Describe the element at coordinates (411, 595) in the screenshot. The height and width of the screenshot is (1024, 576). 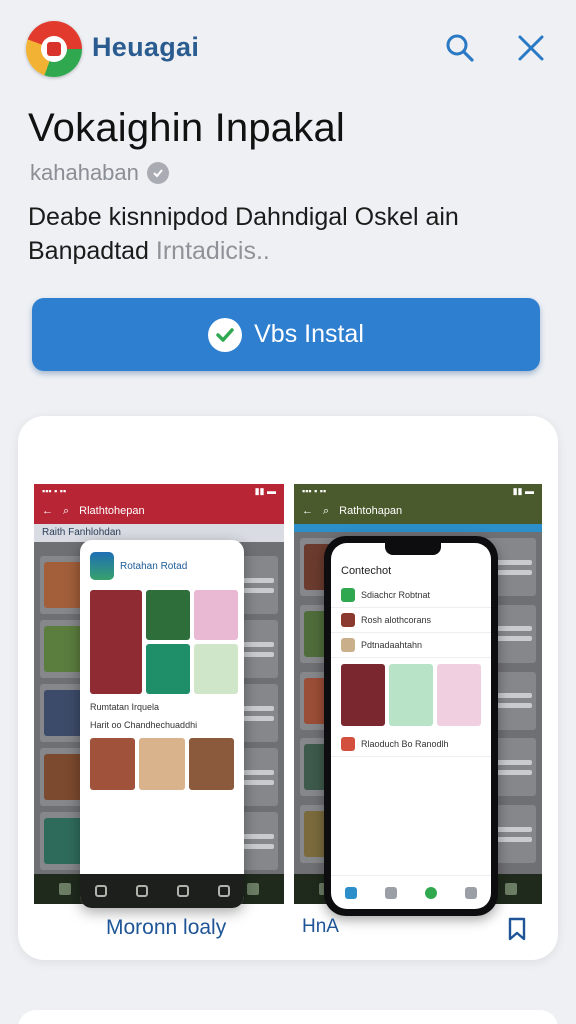
I see `list-item: Sdiachcr Robtnat` at that location.